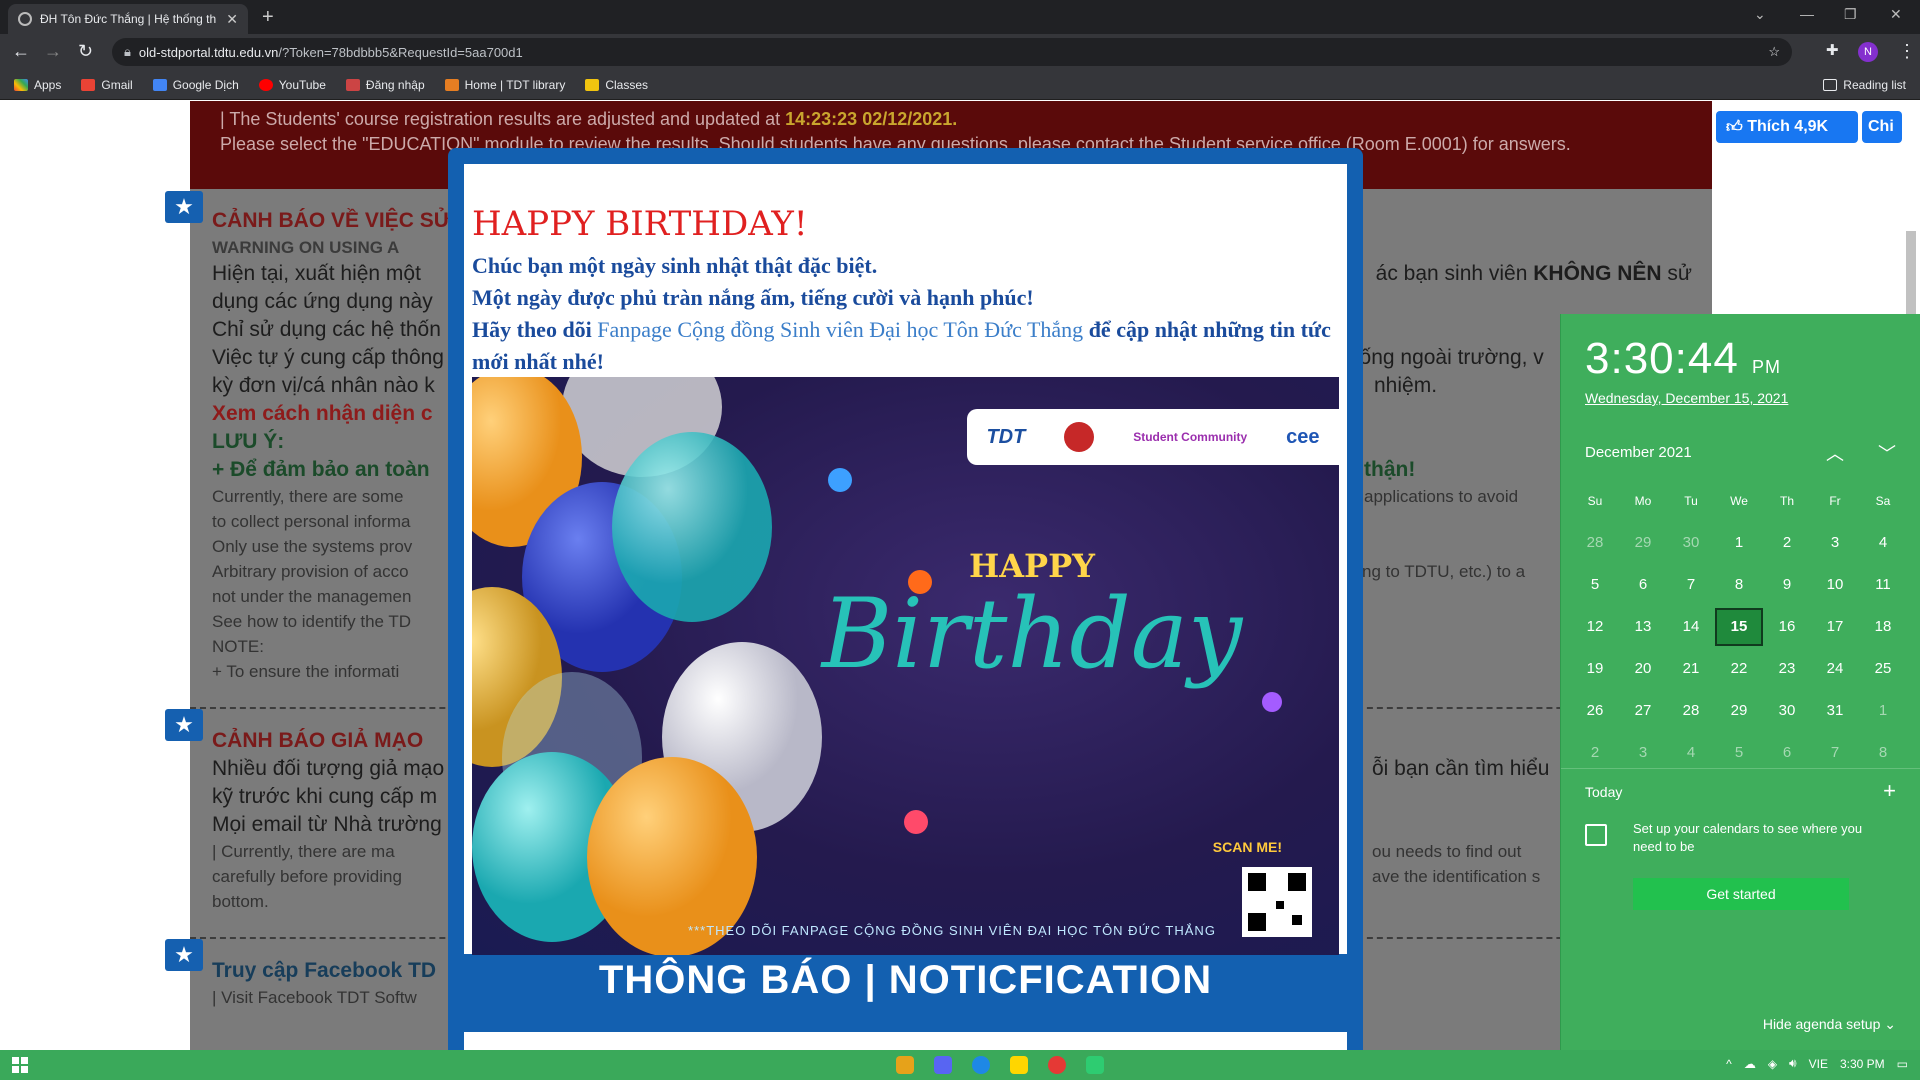  What do you see at coordinates (1772, 1064) in the screenshot?
I see `network-icon: ◈` at bounding box center [1772, 1064].